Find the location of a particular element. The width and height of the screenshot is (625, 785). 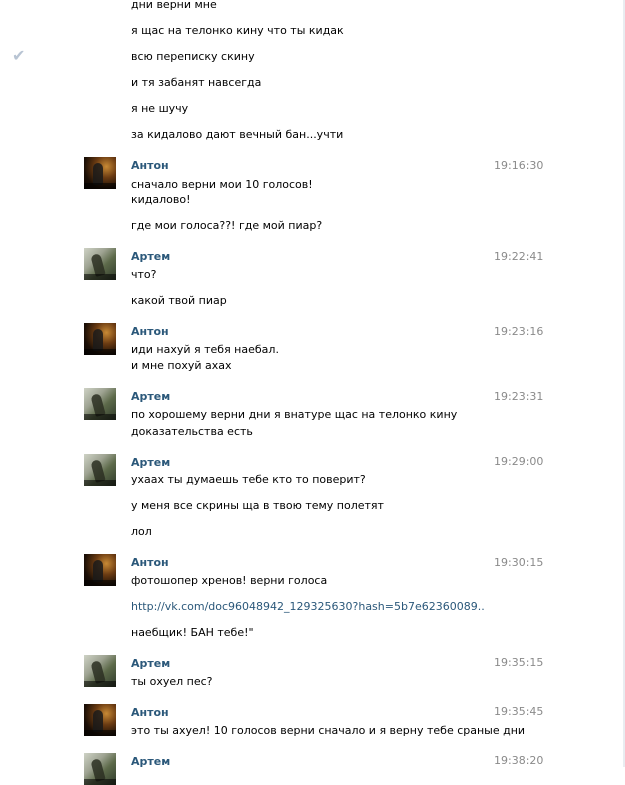

message-line: сначало верни мои 10 голосов! is located at coordinates (222, 184).